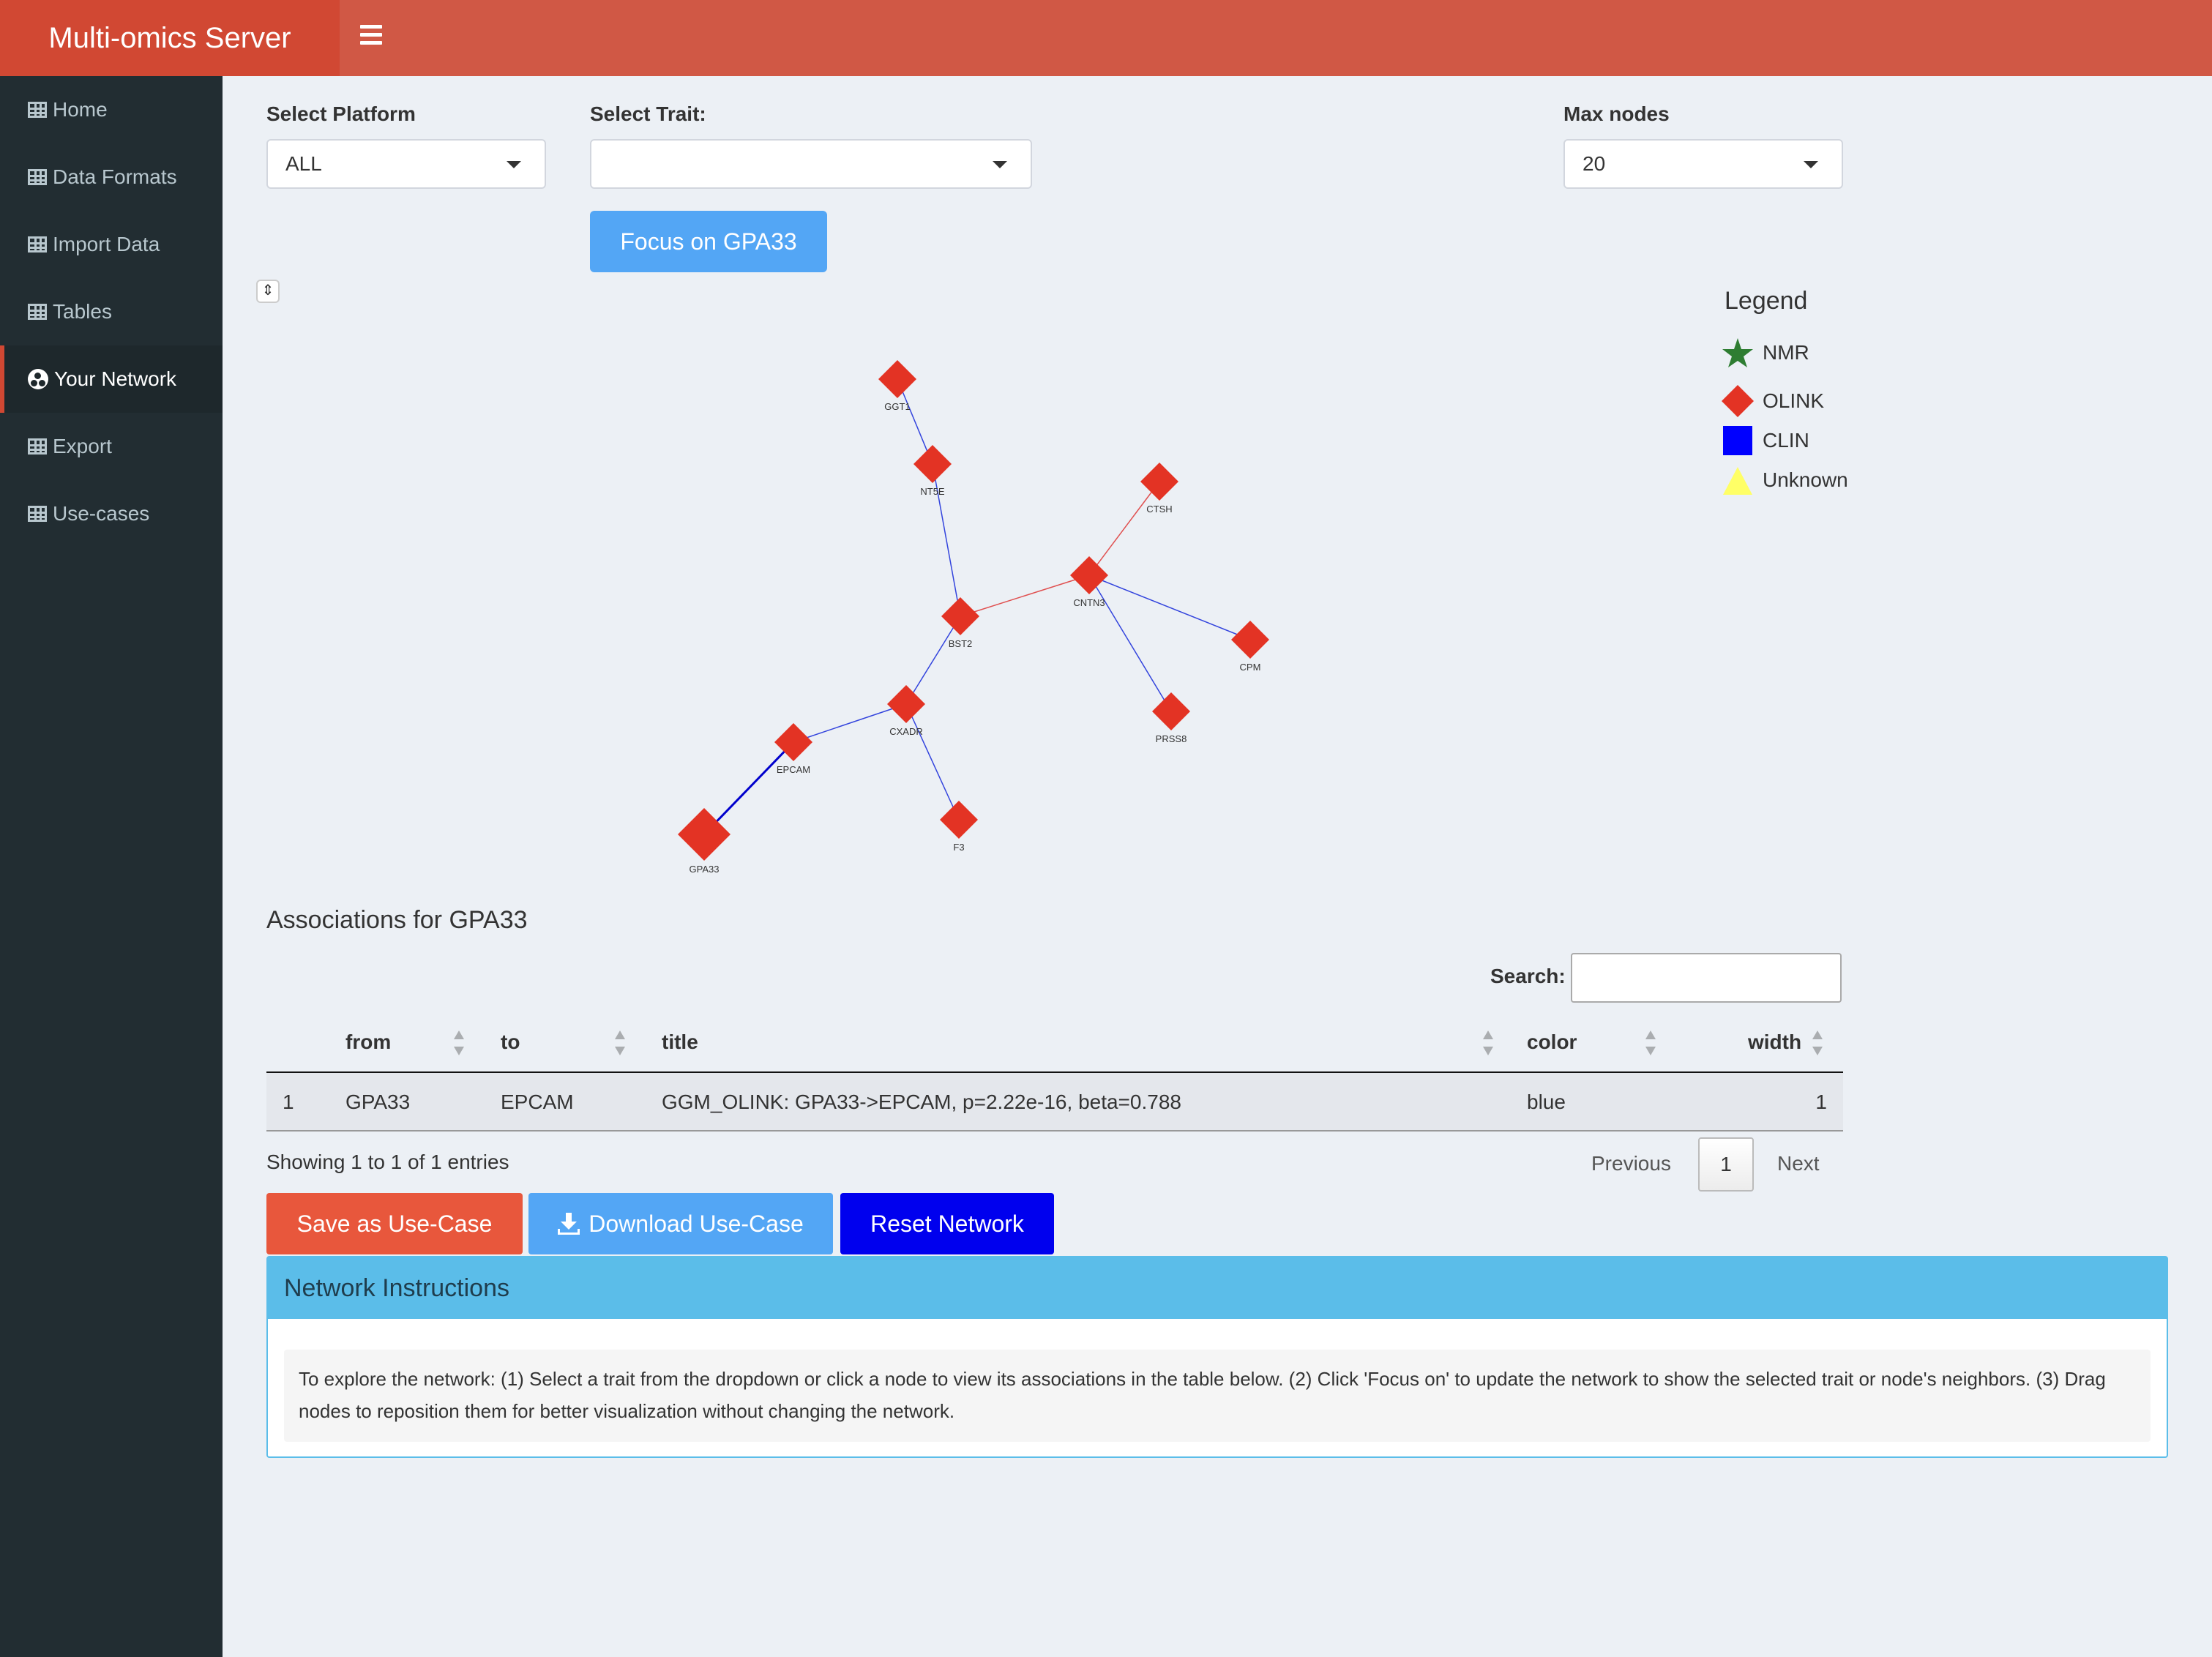 This screenshot has width=2212, height=1657. Describe the element at coordinates (111, 379) in the screenshot. I see `sidebar-item-your-network: Your Network` at that location.